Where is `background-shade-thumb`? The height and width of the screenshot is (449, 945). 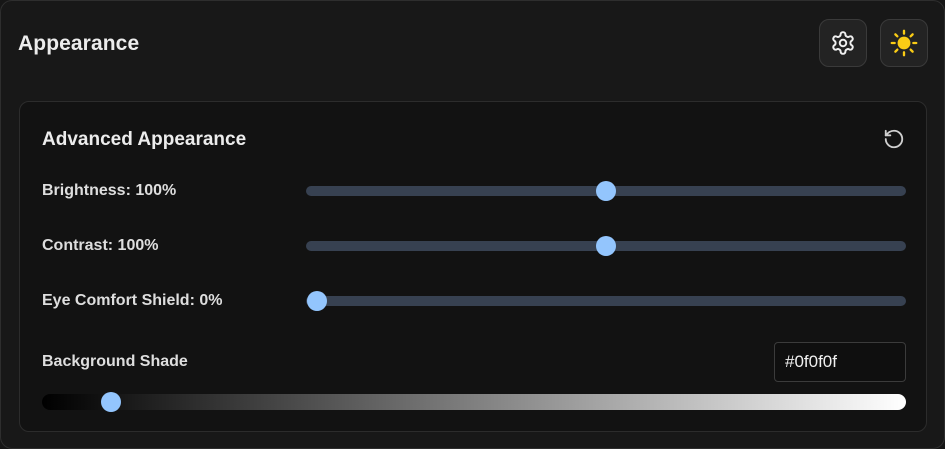 background-shade-thumb is located at coordinates (111, 402).